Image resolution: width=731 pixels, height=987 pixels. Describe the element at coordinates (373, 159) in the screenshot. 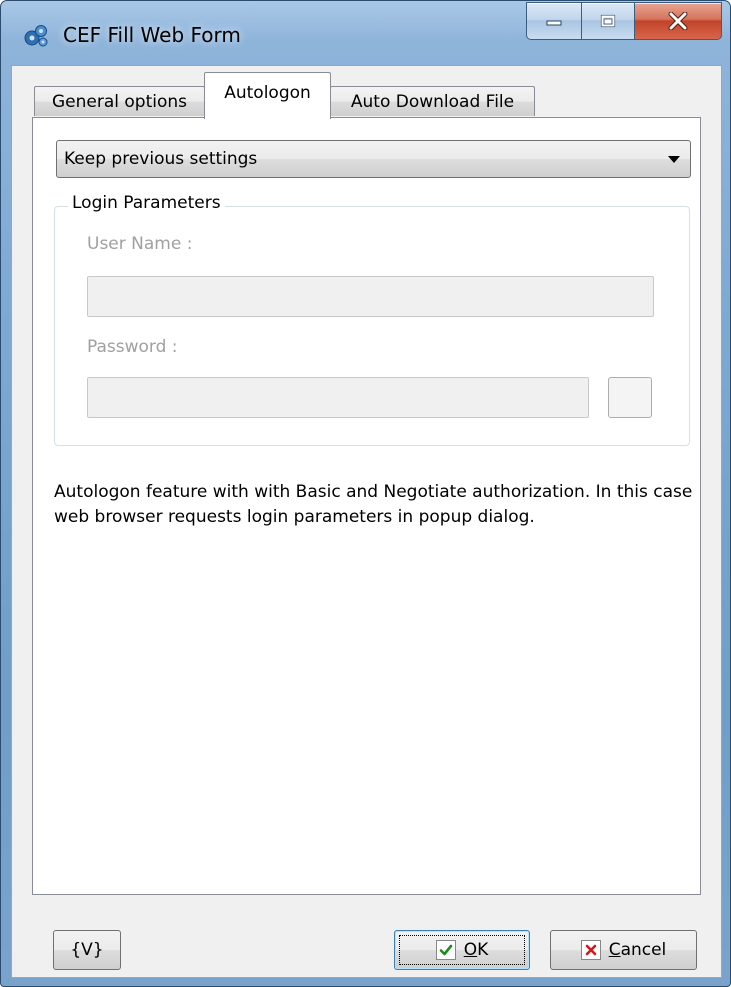

I see `autologon-mode-dropdown: Keep previous settings` at that location.